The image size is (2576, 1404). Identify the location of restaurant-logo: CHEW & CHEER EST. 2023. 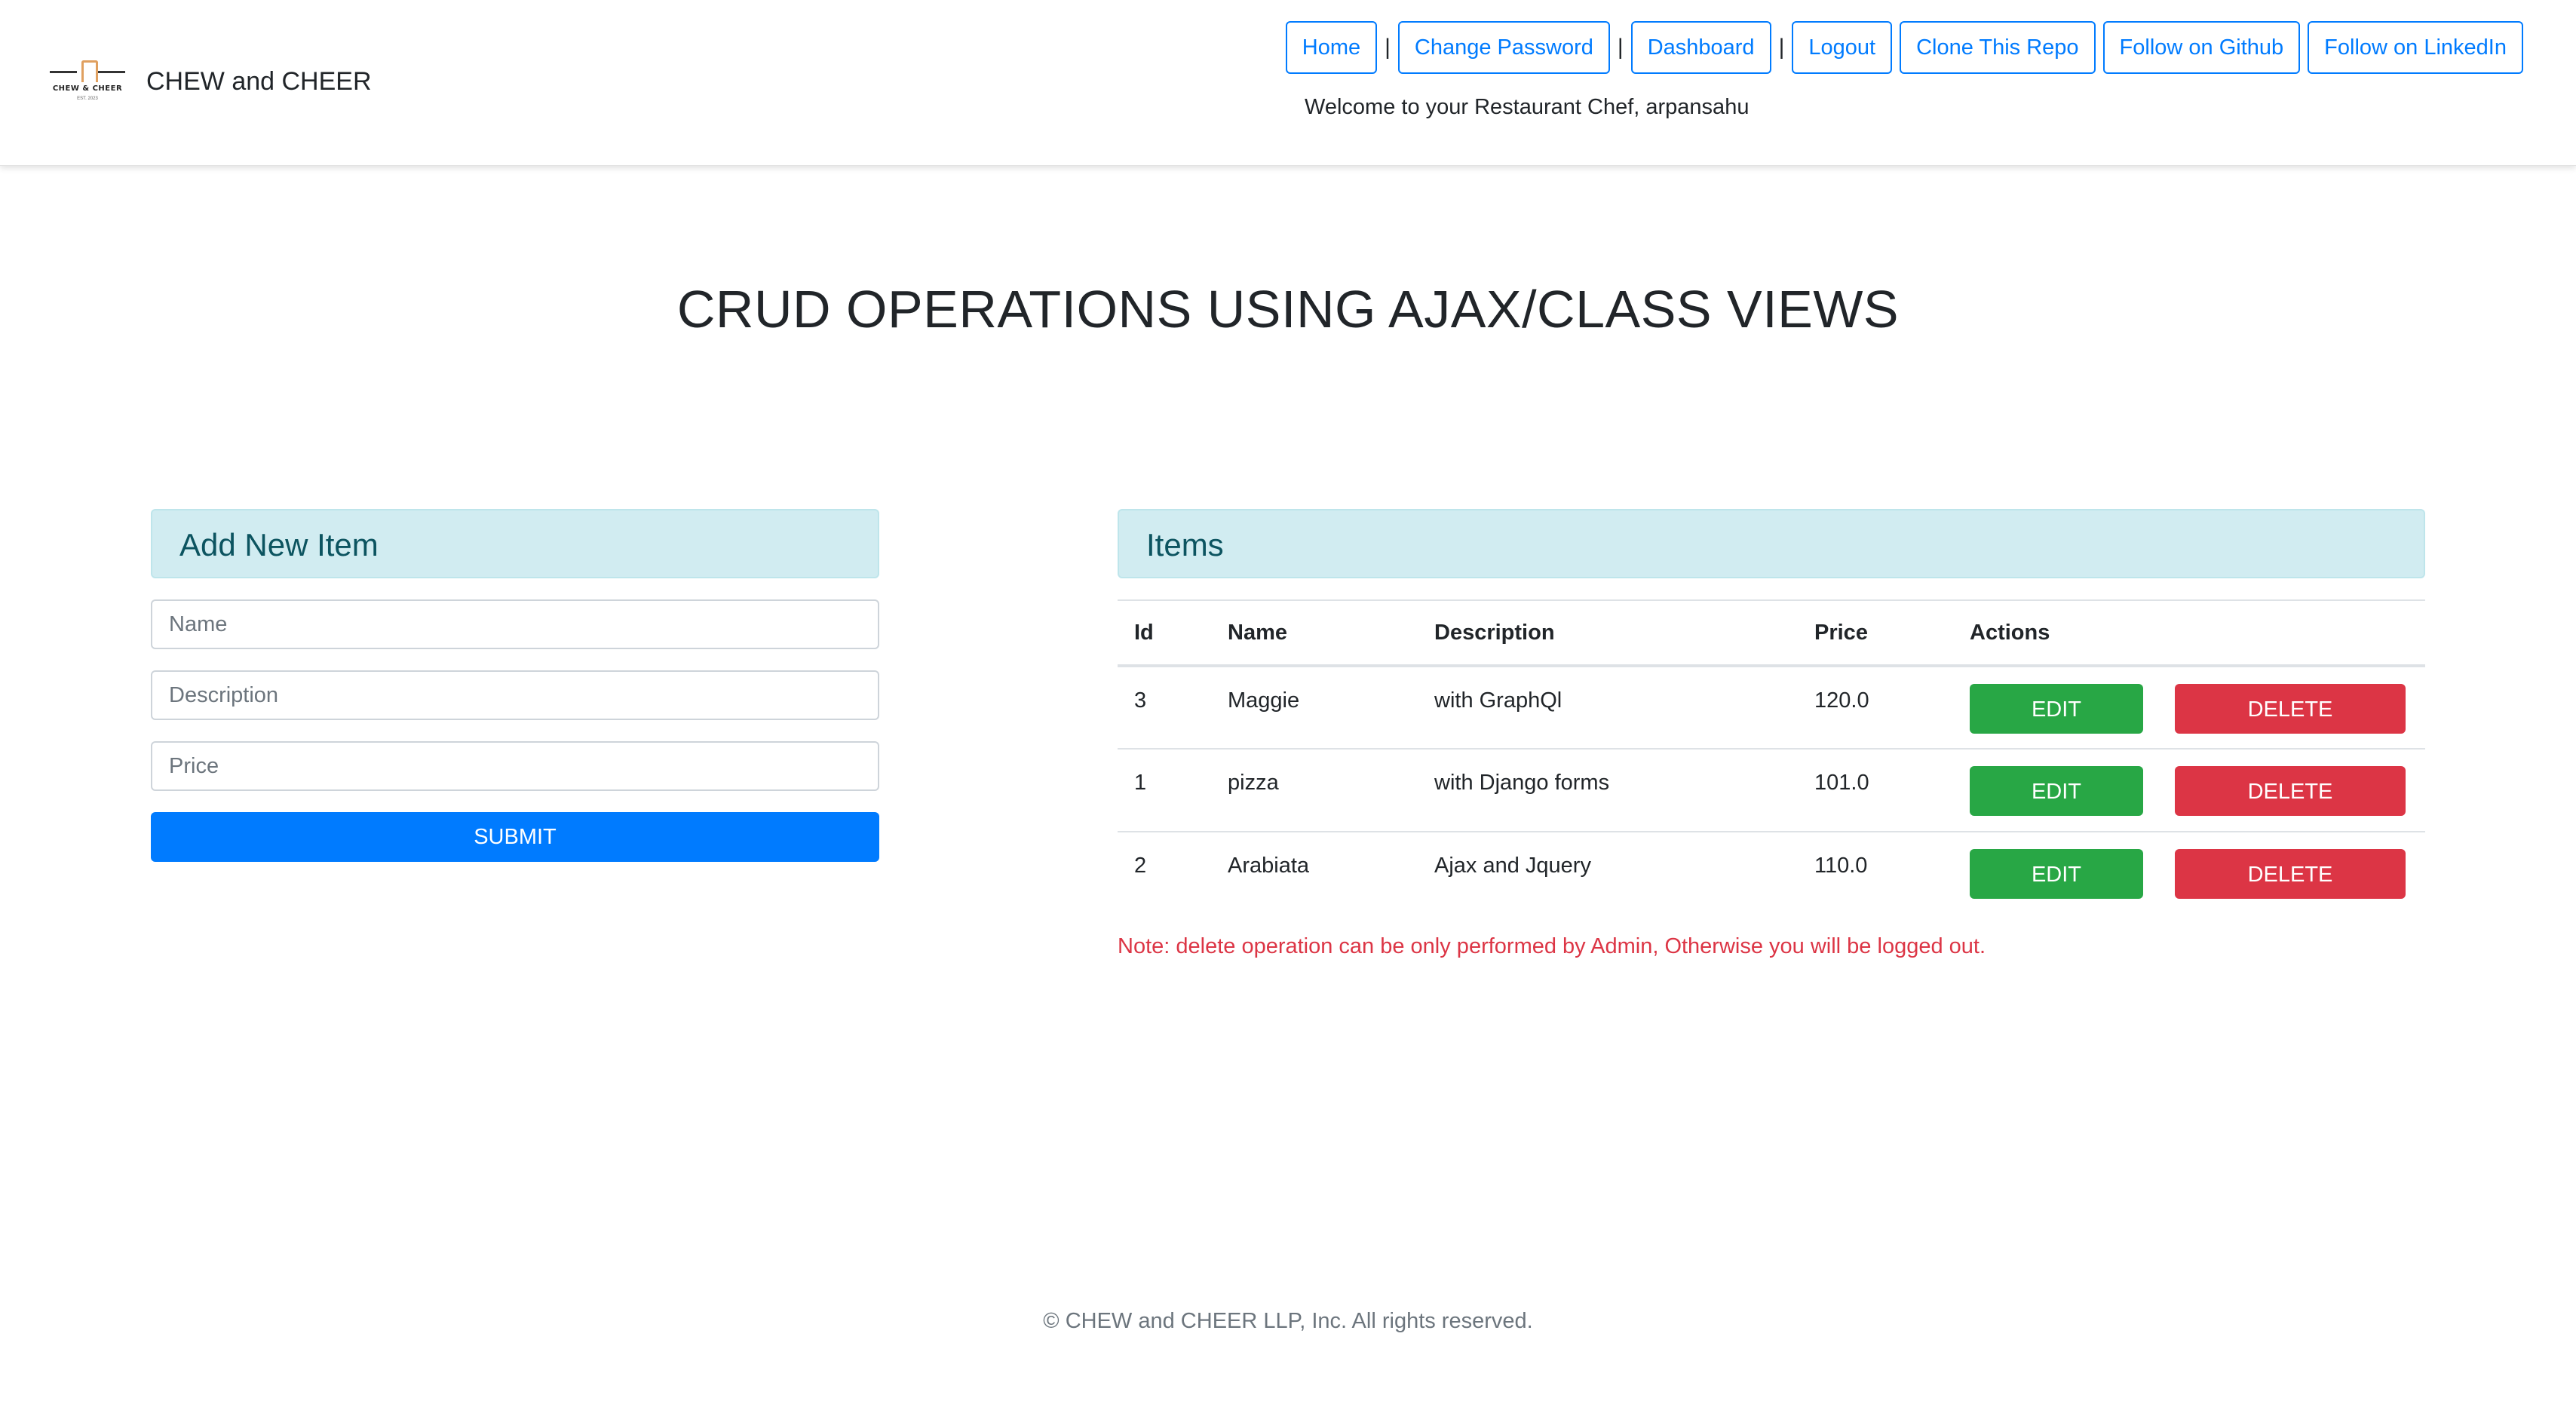
(87, 81).